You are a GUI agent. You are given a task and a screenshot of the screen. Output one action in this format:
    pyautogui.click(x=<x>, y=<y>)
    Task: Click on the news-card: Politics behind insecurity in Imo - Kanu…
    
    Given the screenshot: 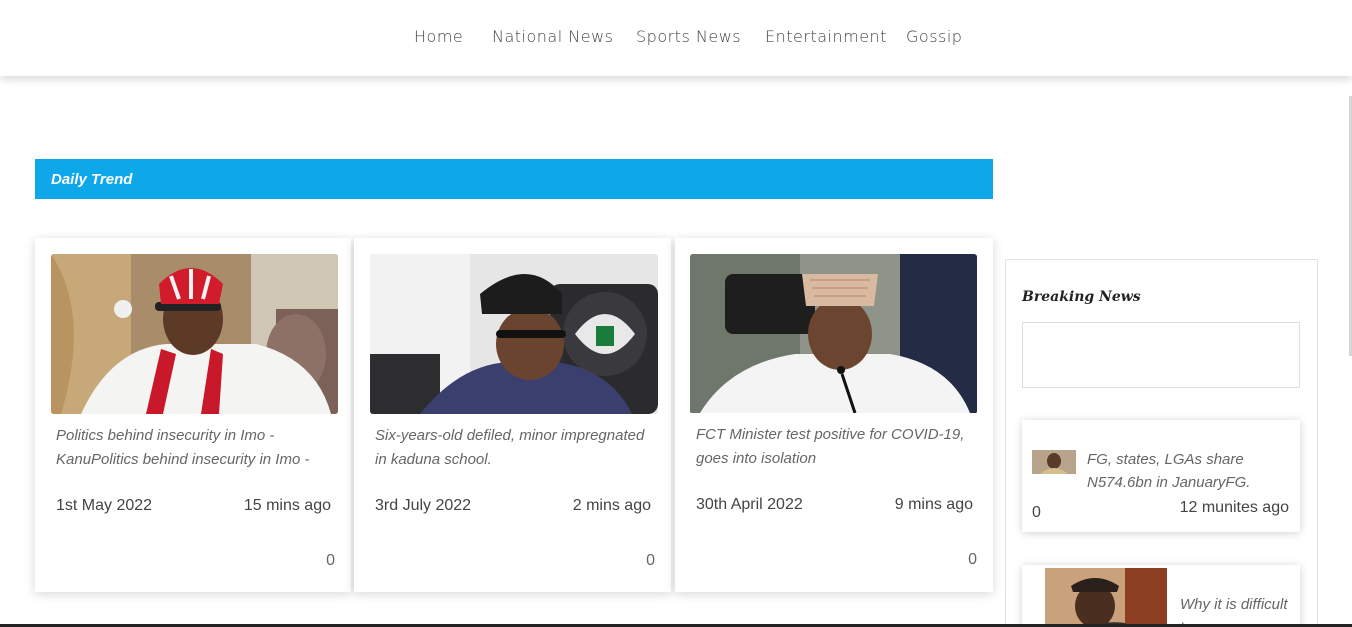 What is the action you would take?
    pyautogui.click(x=193, y=415)
    